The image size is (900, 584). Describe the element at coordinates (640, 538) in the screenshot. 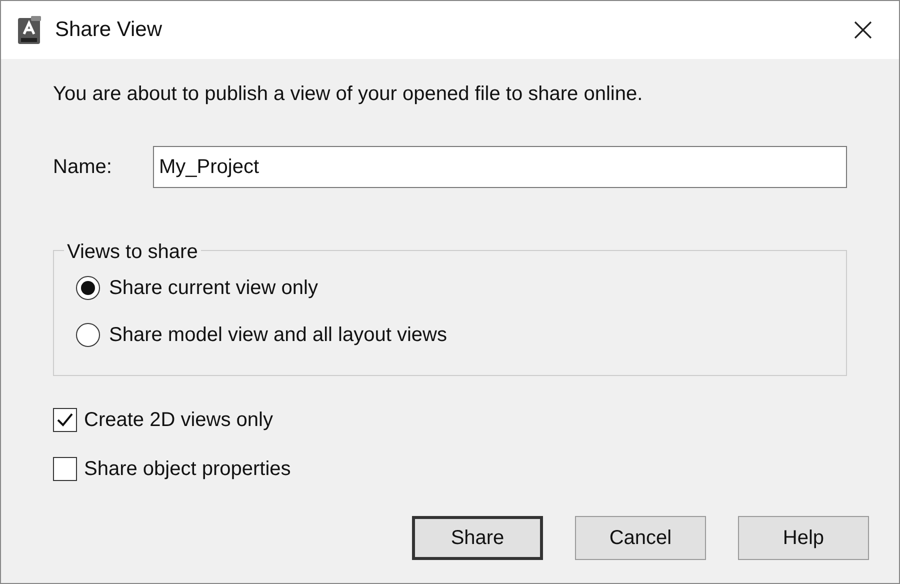

I see `dialog-button: Cancel` at that location.